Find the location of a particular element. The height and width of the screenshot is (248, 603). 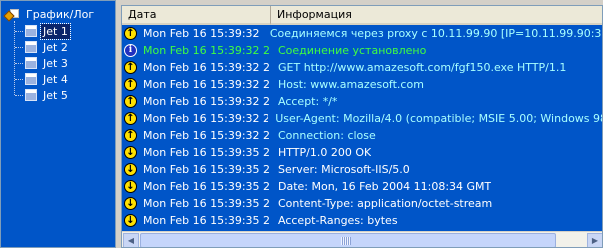

tree-item-label: Jet 4 is located at coordinates (55, 79).